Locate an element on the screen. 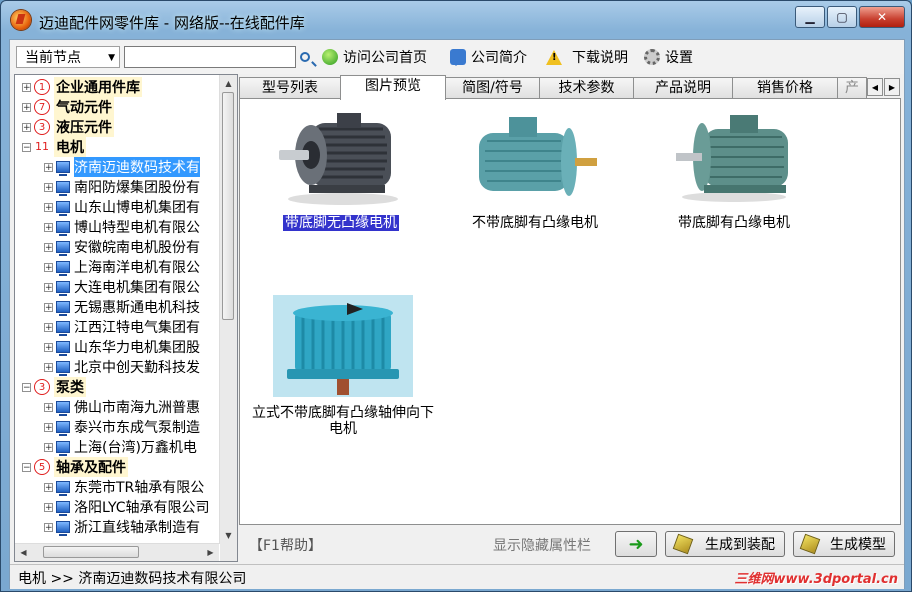 Image resolution: width=912 pixels, height=592 pixels. tree-item: + 安徽皖南电机股份有 is located at coordinates (115, 247).